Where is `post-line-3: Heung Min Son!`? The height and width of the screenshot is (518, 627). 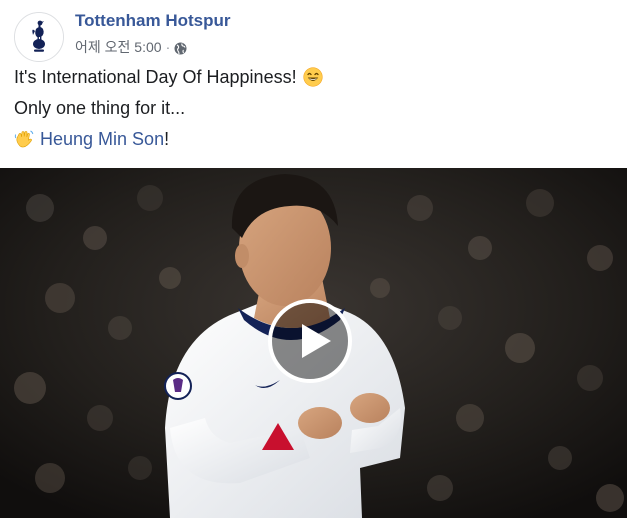 post-line-3: Heung Min Son! is located at coordinates (314, 139).